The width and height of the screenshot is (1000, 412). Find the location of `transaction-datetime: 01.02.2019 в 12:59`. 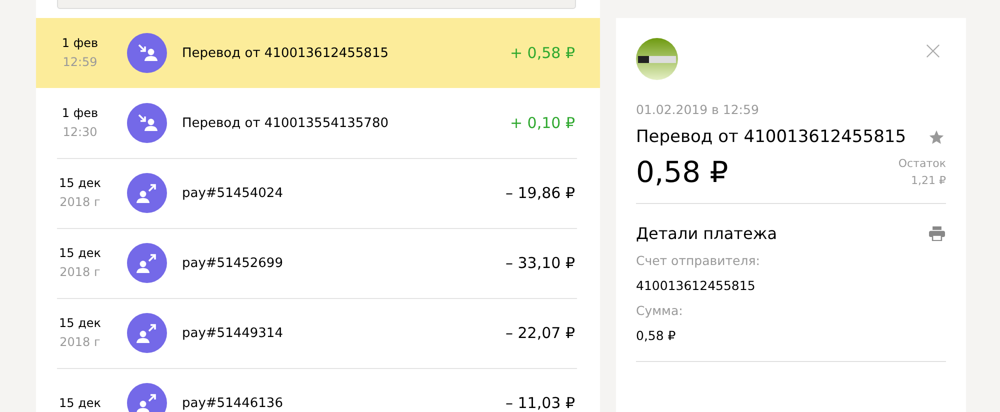

transaction-datetime: 01.02.2019 в 12:59 is located at coordinates (698, 109).